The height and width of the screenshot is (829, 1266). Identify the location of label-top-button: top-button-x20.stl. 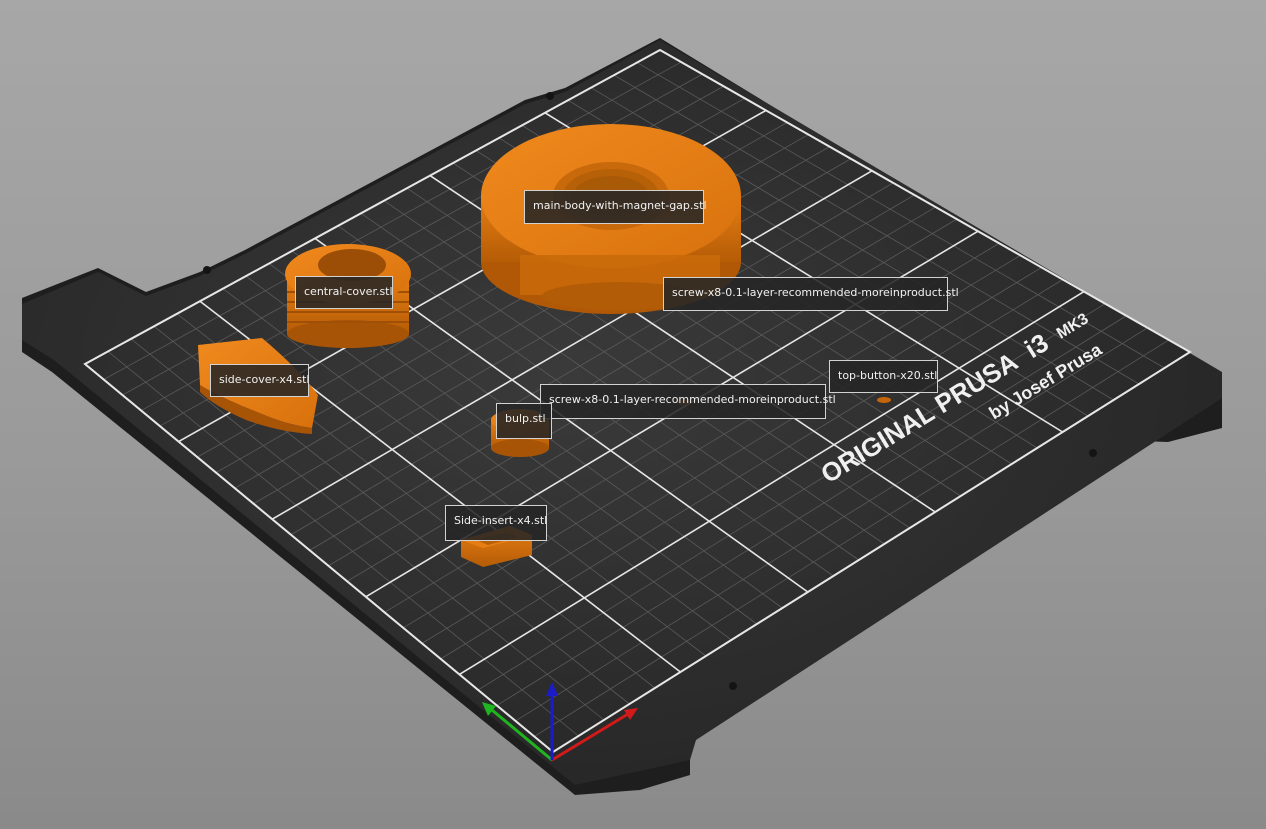
(883, 376).